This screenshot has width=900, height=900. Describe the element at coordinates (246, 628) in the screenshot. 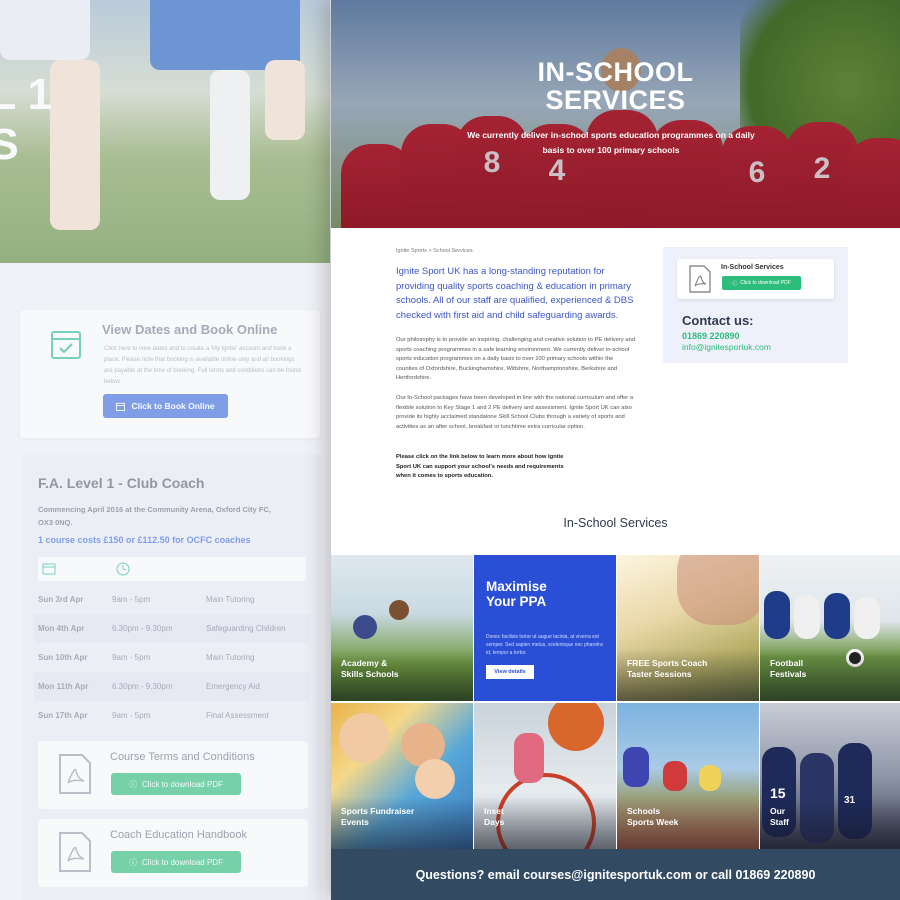

I see `schedule-topic: Safeguarding Children` at that location.